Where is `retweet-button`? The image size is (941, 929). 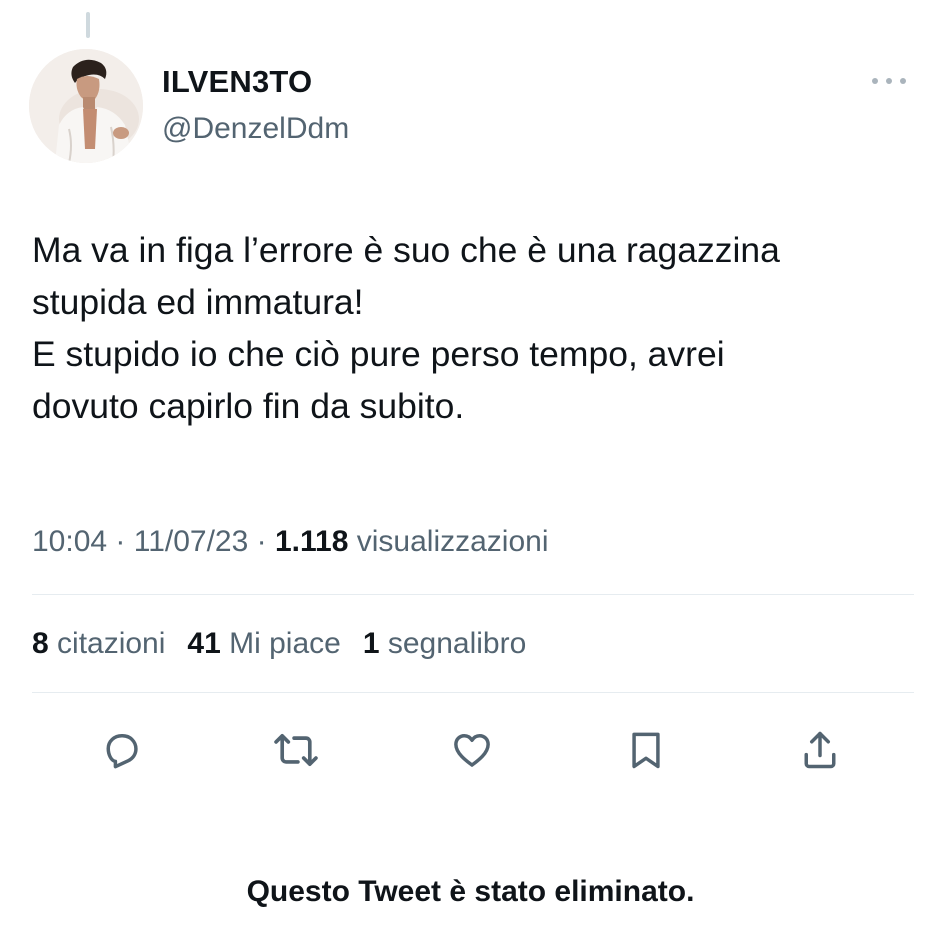
retweet-button is located at coordinates (296, 750).